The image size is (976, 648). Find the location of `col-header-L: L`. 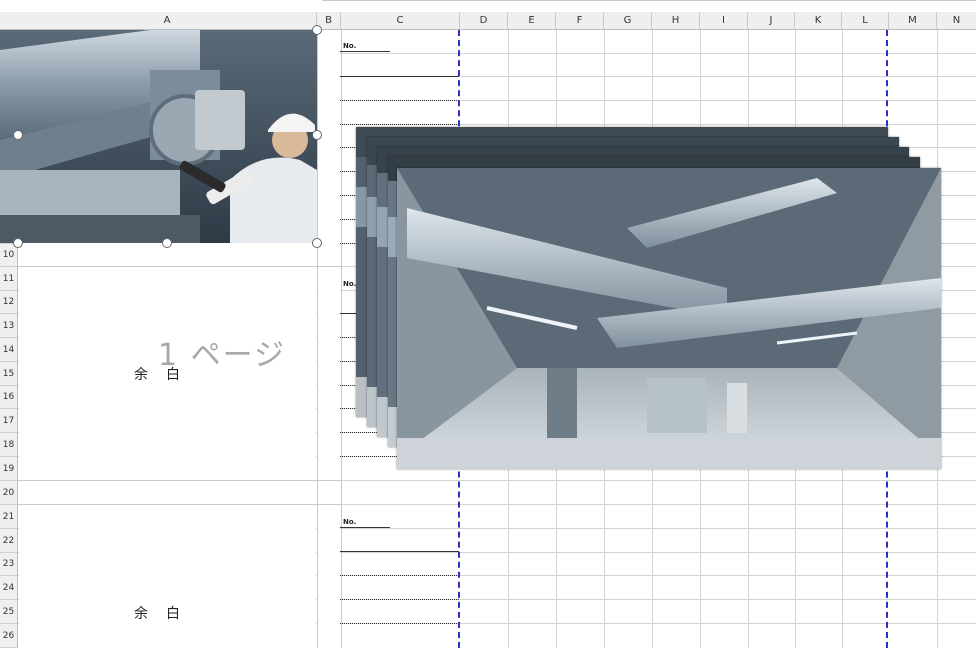

col-header-L: L is located at coordinates (865, 20).